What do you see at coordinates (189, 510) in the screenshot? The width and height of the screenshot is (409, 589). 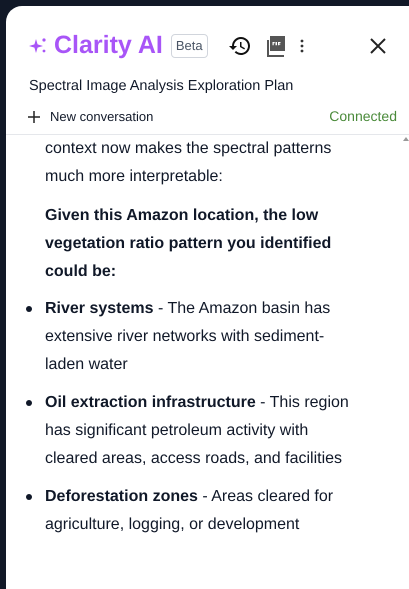 I see `bullet-text: Deforestation zones - Areas cleared for agriculture, logging, or development` at bounding box center [189, 510].